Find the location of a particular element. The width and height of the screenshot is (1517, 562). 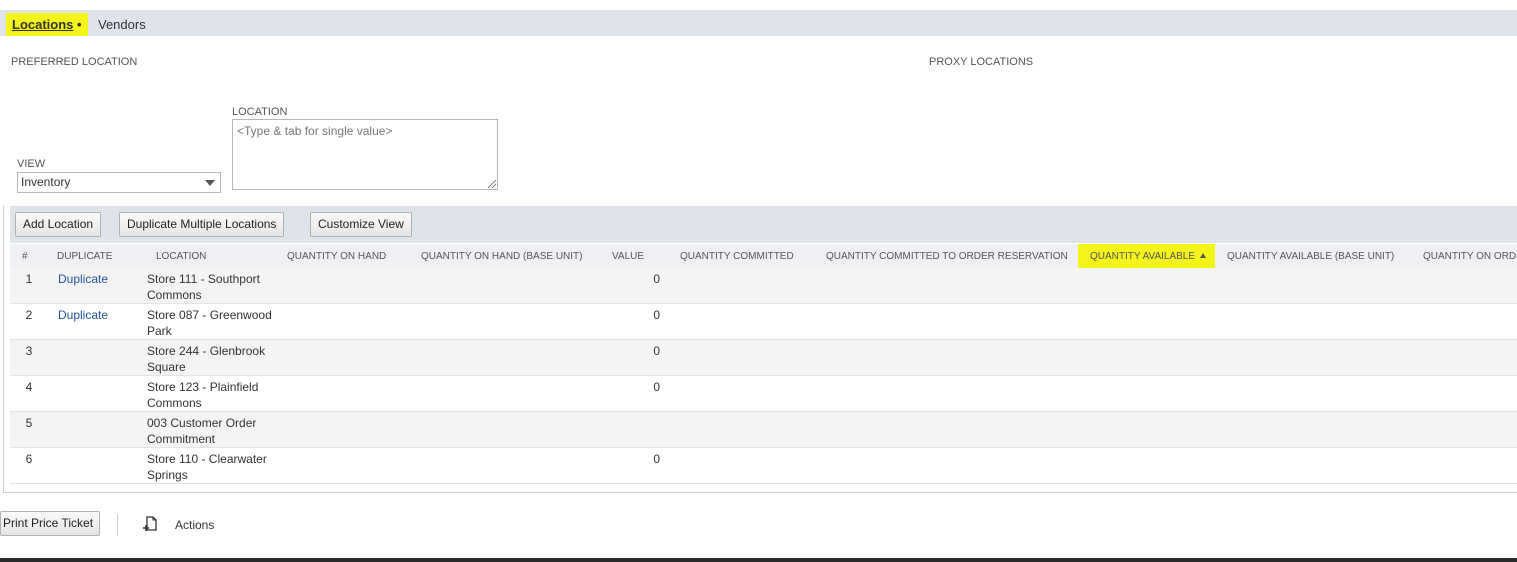

col-header-qty-available-base: QUANTITY AVAILABLE (BASE UNIT) is located at coordinates (1313, 256).